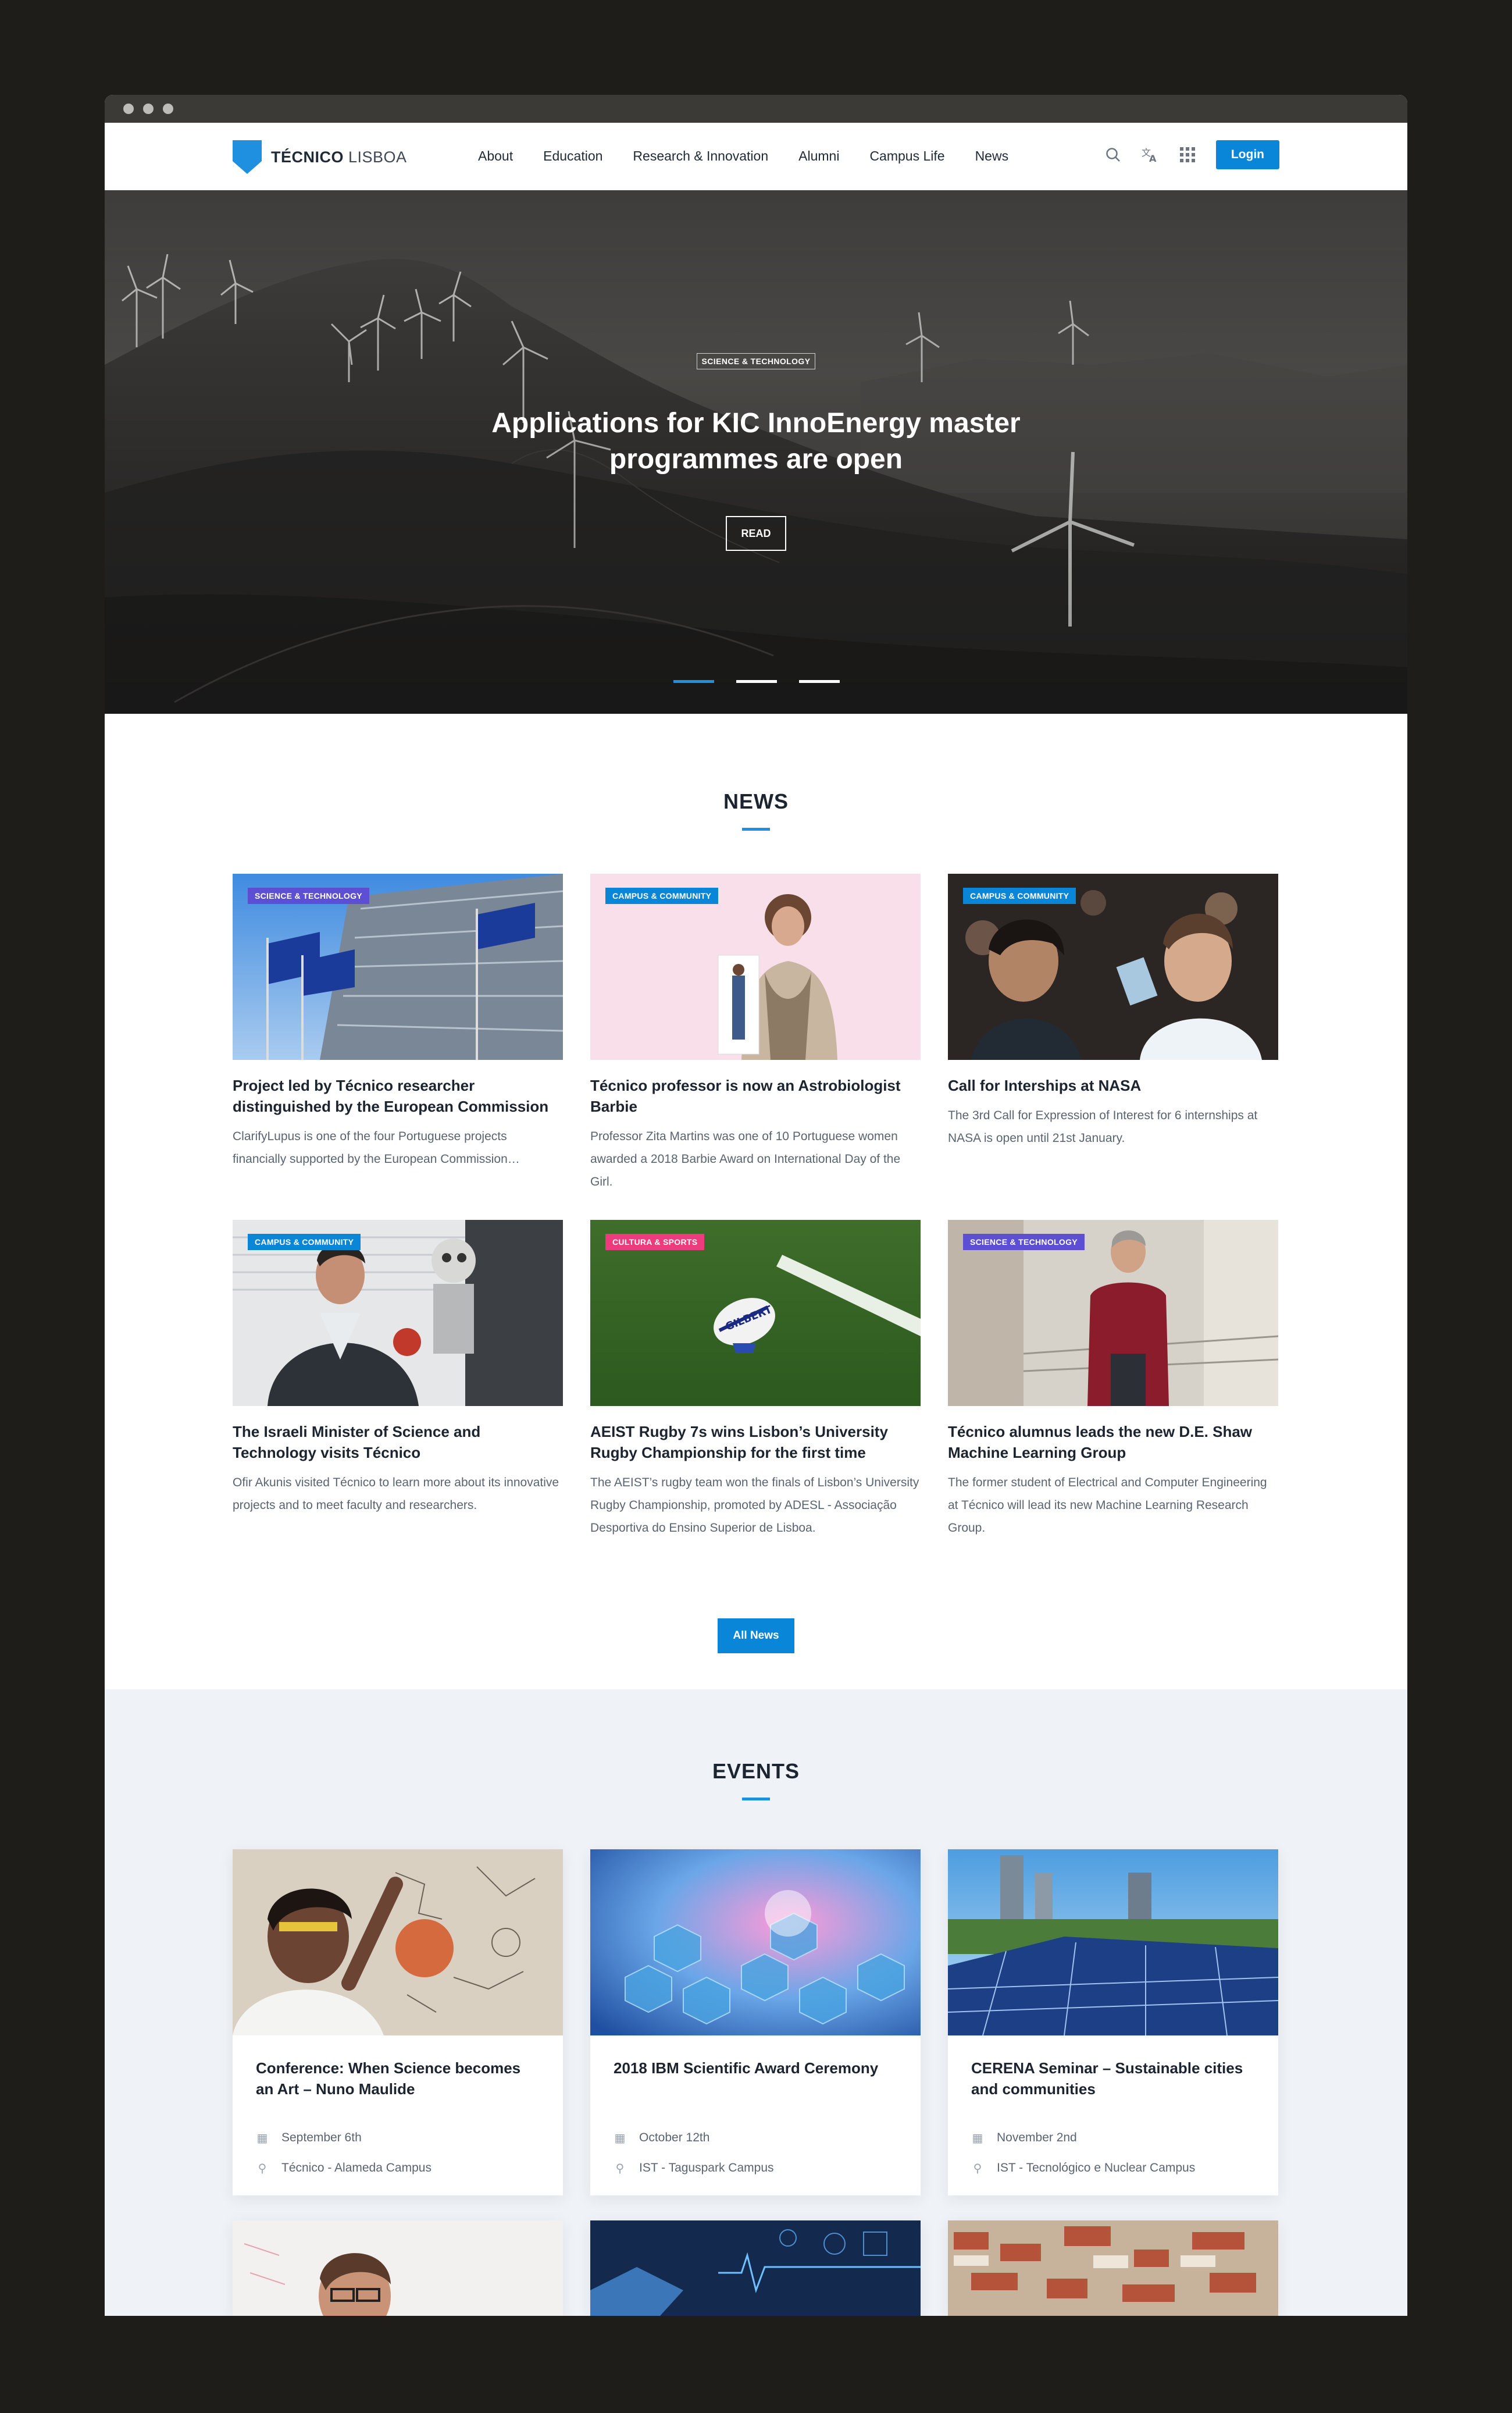  I want to click on news-image-astrobiologist: CAMPUS & COMMUNITY, so click(755, 967).